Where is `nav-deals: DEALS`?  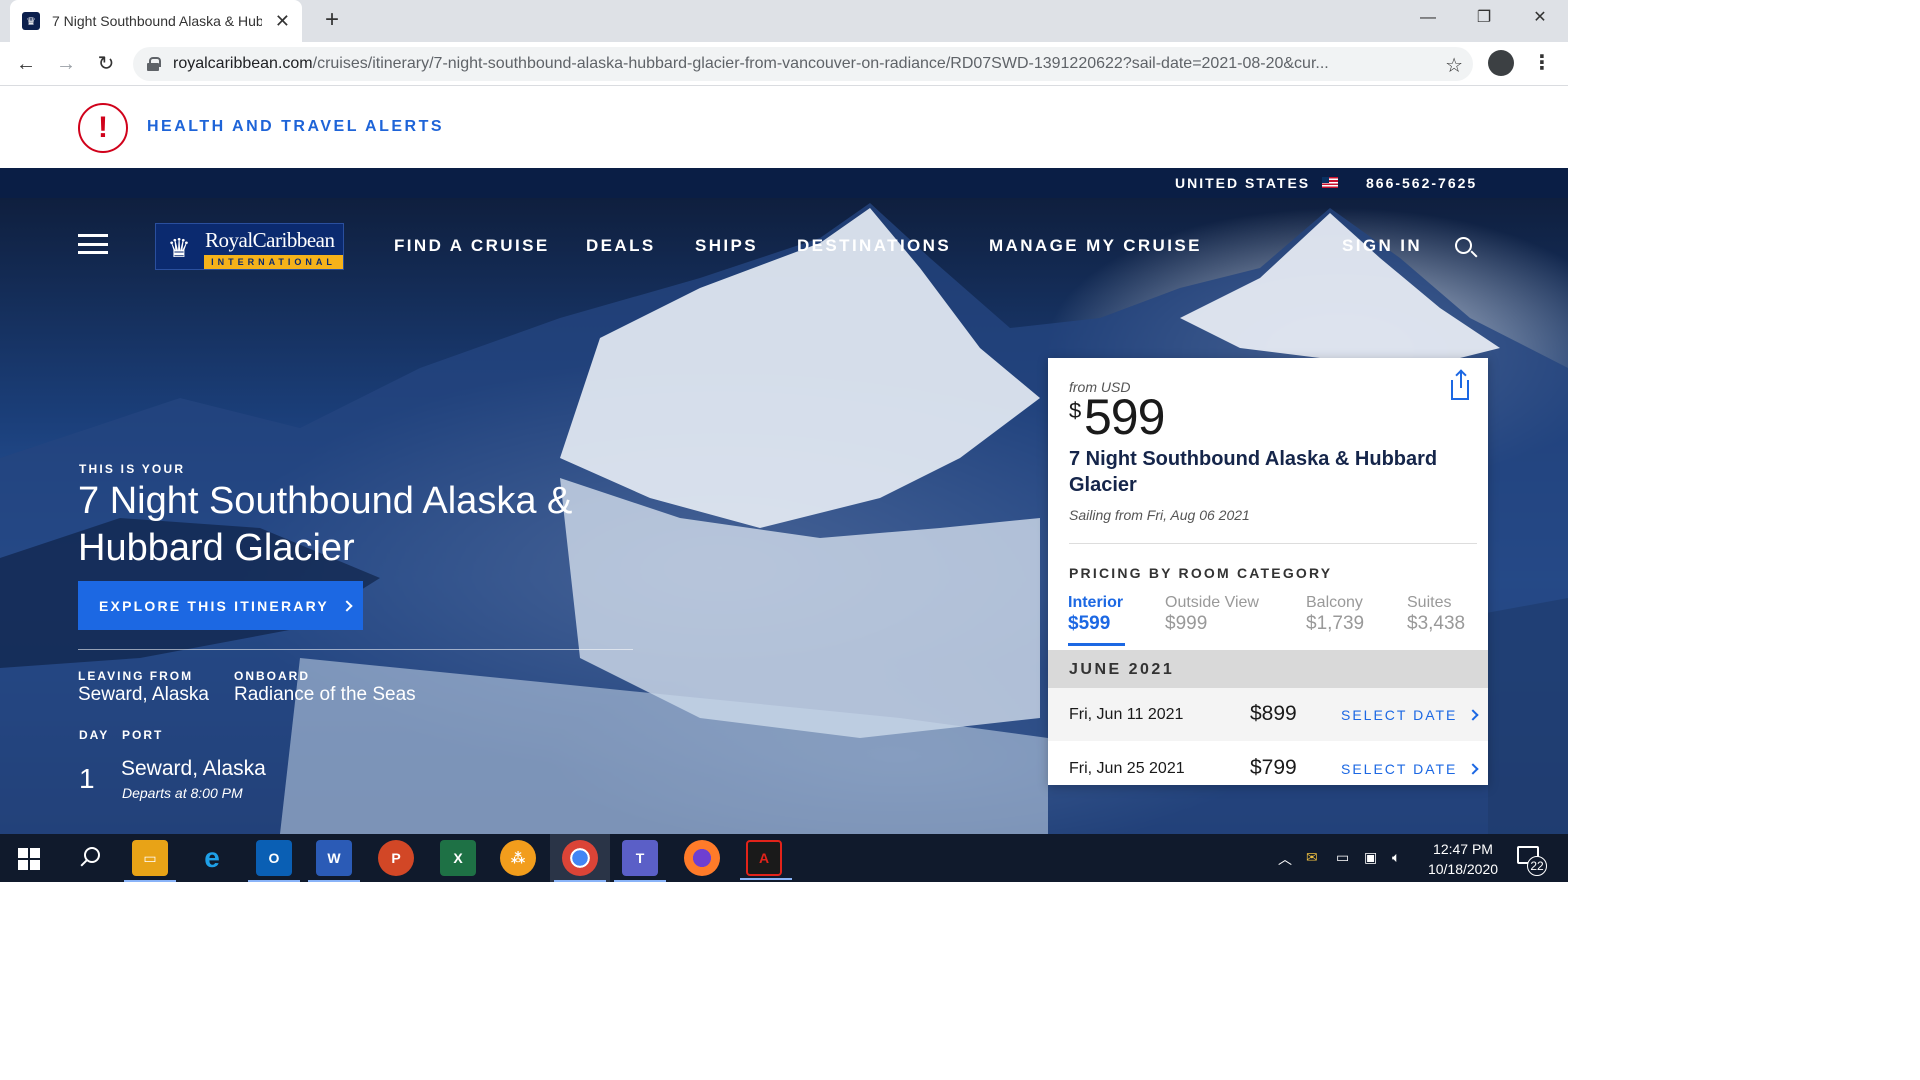
nav-deals: DEALS is located at coordinates (621, 246).